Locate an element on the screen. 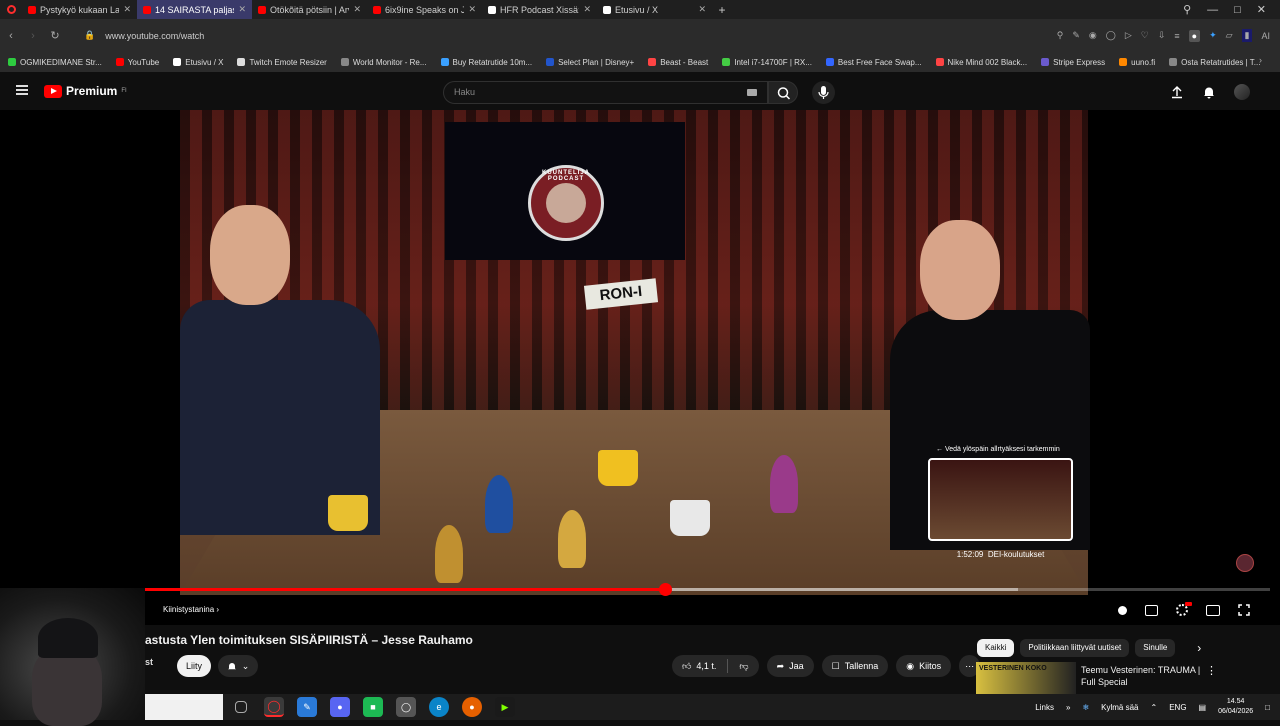 The image size is (1280, 726). hamburger-menu-icon is located at coordinates (22, 90).